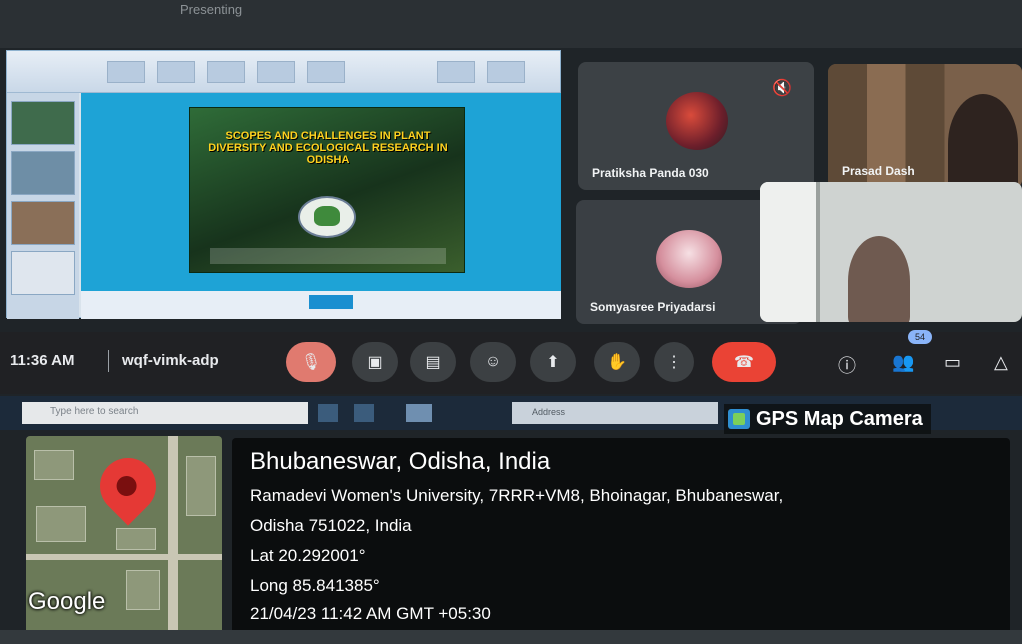 The width and height of the screenshot is (1022, 644). Describe the element at coordinates (847, 365) in the screenshot. I see `meeting-info-icon: ⓘ` at that location.